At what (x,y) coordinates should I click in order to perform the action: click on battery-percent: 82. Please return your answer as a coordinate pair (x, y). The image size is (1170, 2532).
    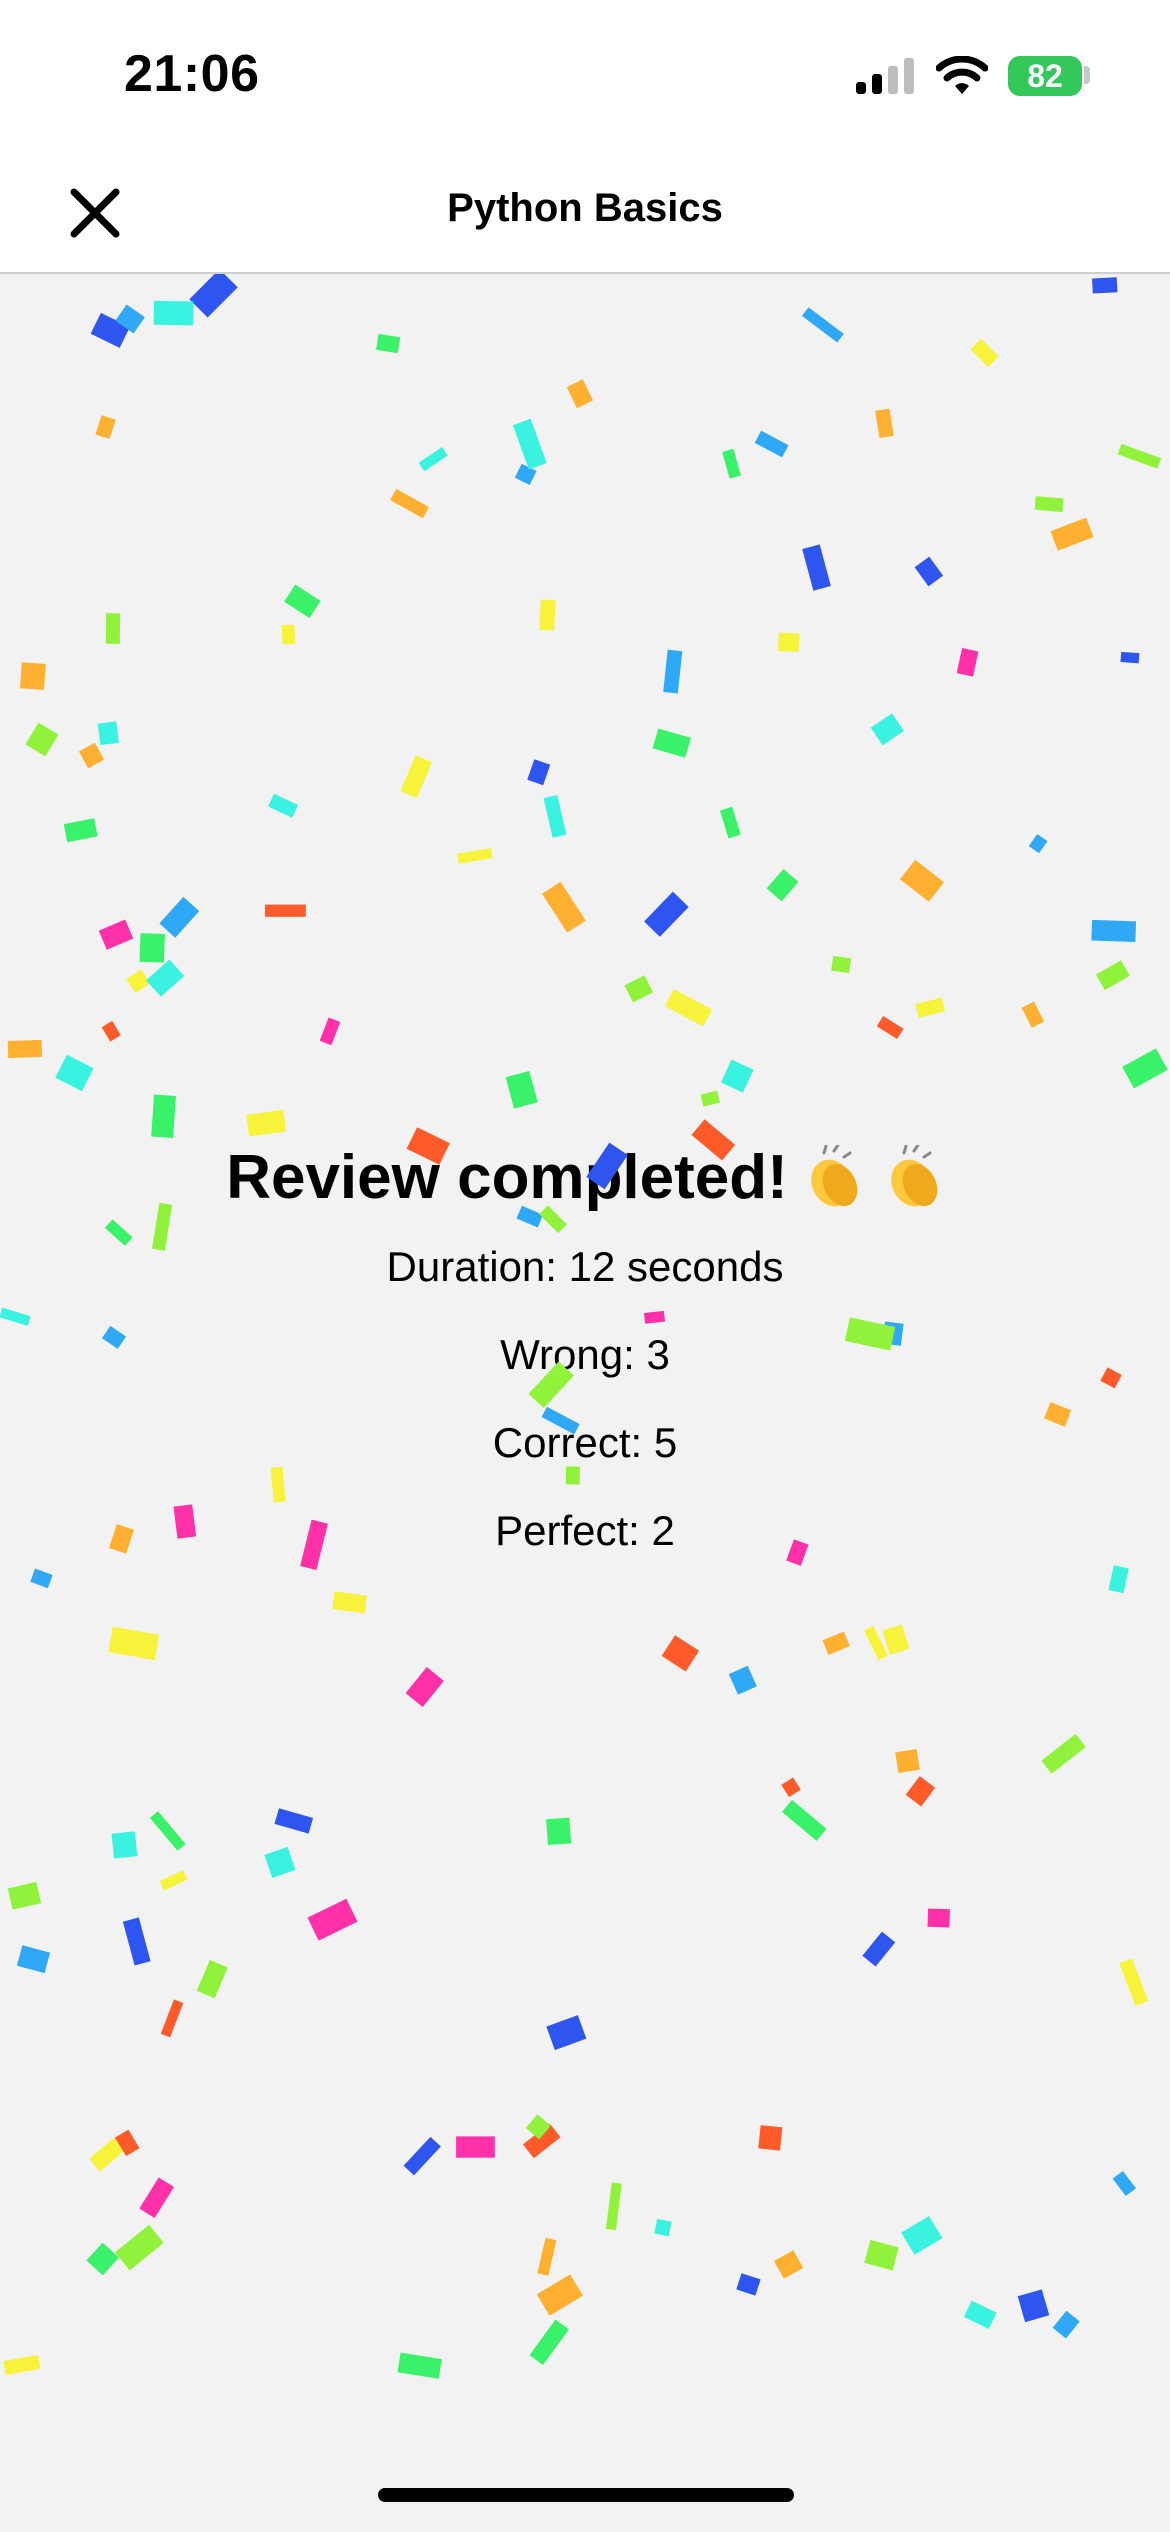
    Looking at the image, I should click on (1045, 76).